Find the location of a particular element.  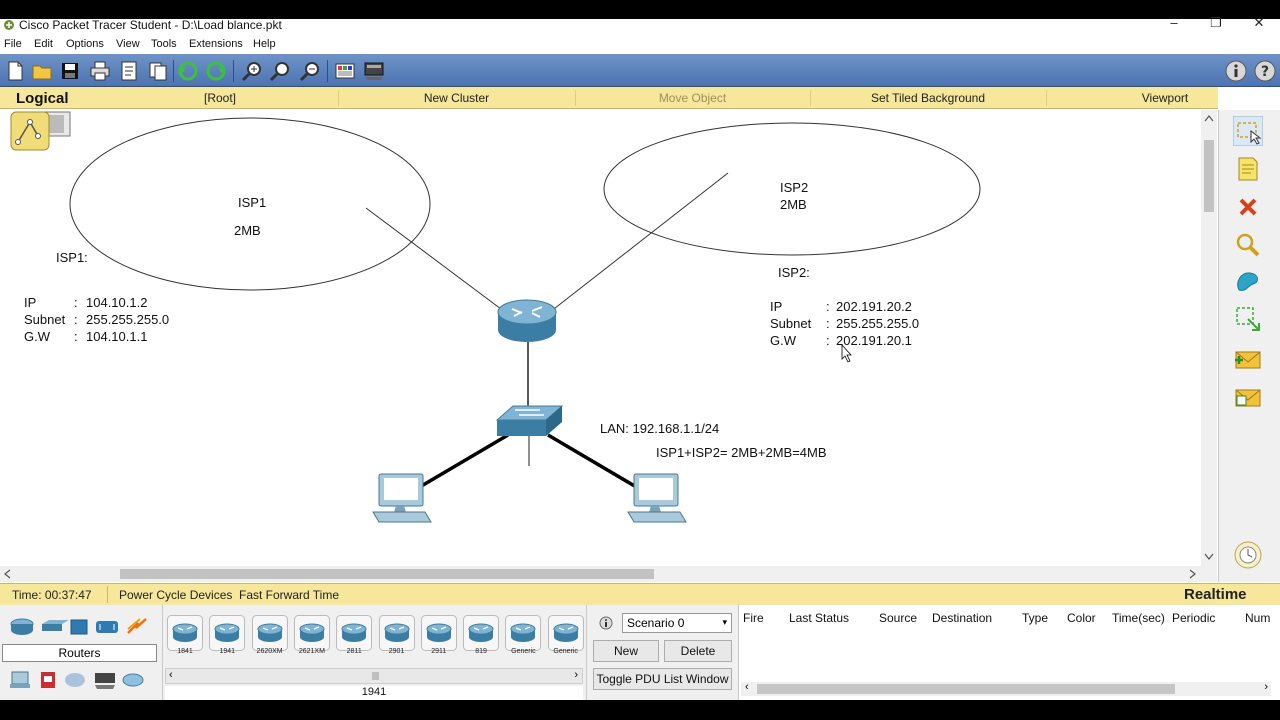

device-model-tile: 2911 is located at coordinates (438, 635).